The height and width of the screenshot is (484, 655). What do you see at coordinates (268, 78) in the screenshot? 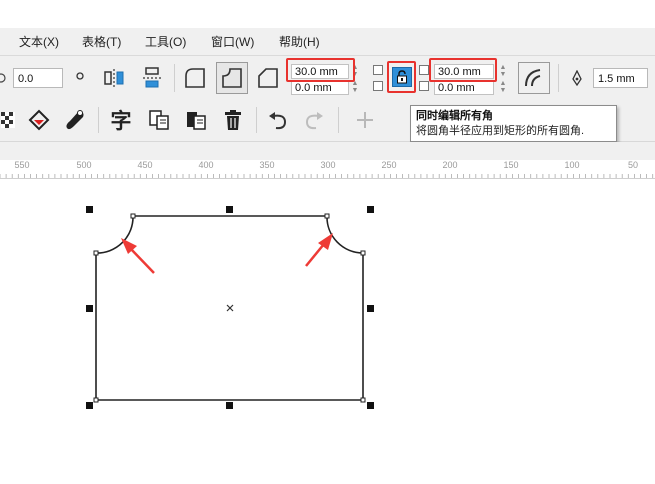
I see `corner-chamfer-icon` at bounding box center [268, 78].